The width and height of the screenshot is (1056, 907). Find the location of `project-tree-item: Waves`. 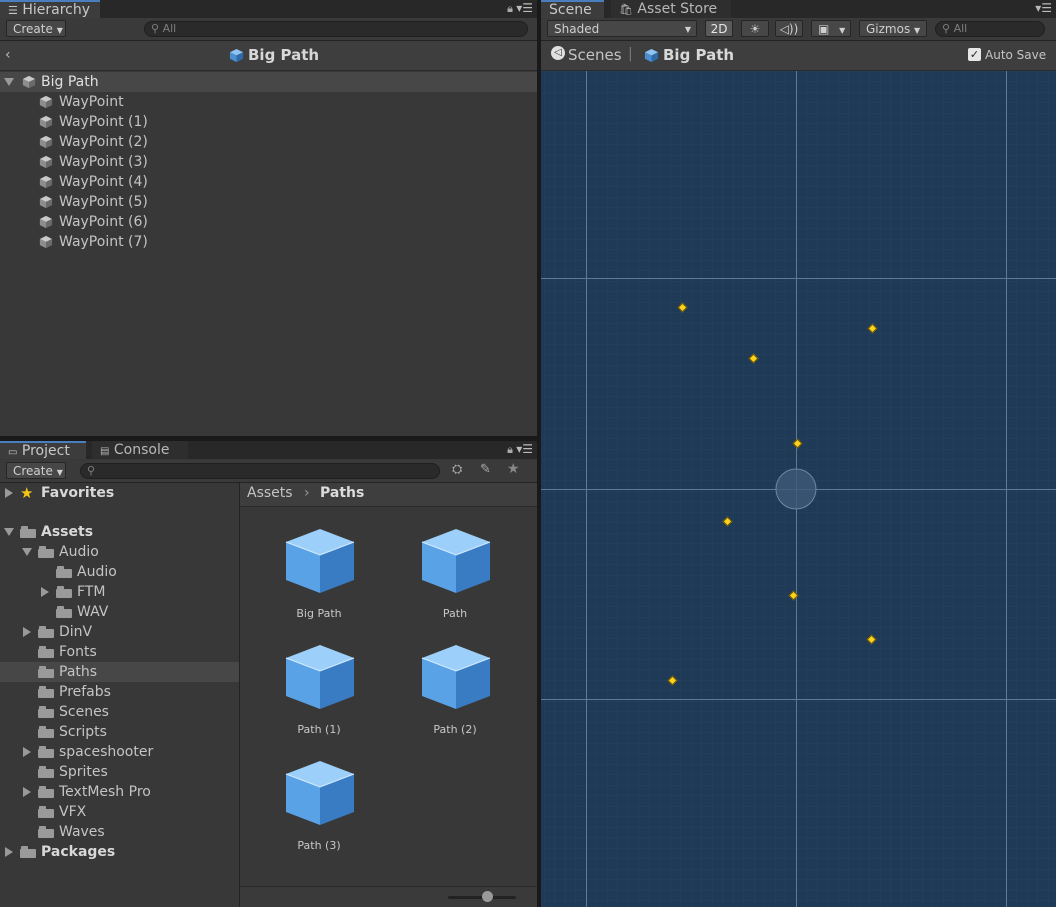

project-tree-item: Waves is located at coordinates (119, 832).